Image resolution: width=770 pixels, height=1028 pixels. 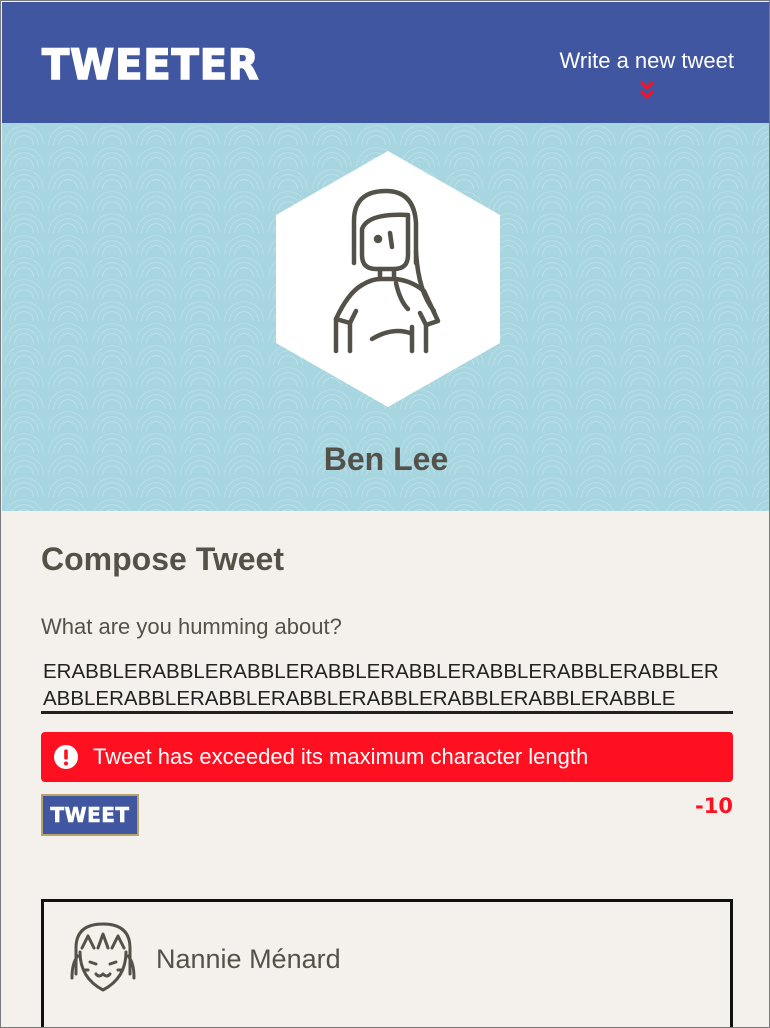 What do you see at coordinates (90, 815) in the screenshot?
I see `tweet-button: TWEET` at bounding box center [90, 815].